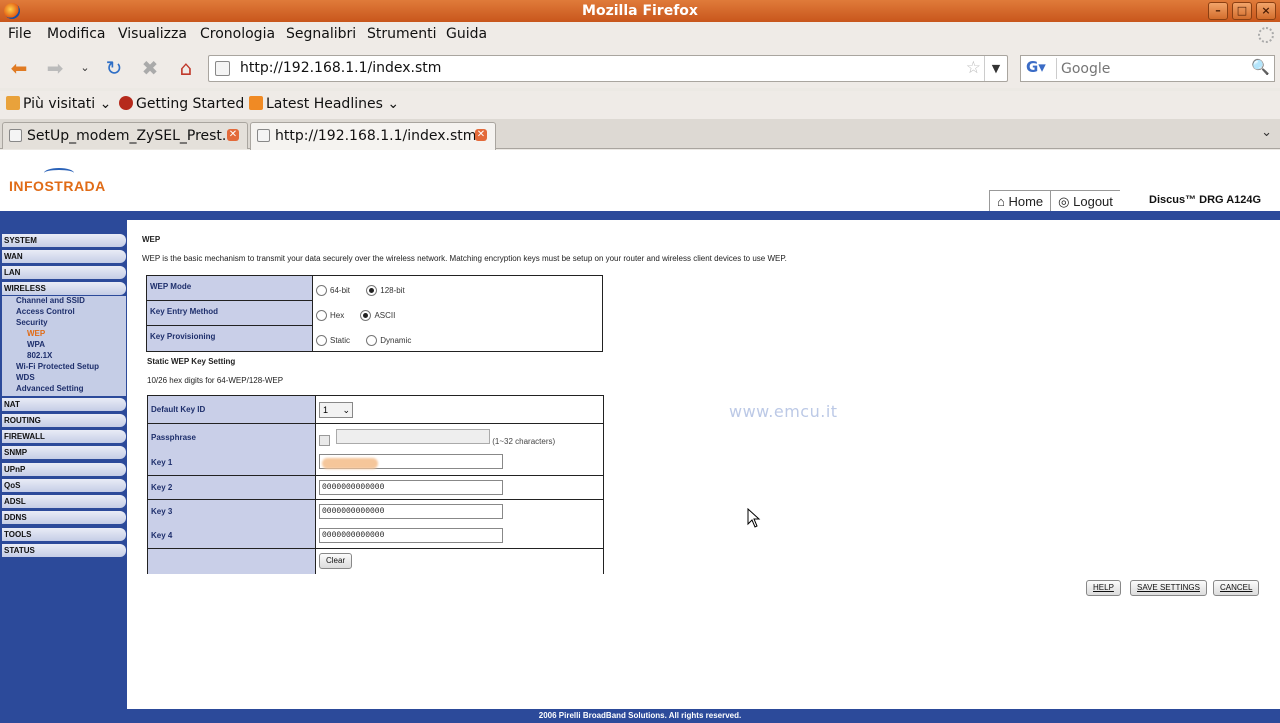 This screenshot has width=1280, height=723. What do you see at coordinates (1103, 588) in the screenshot?
I see `help-button: HELP` at bounding box center [1103, 588].